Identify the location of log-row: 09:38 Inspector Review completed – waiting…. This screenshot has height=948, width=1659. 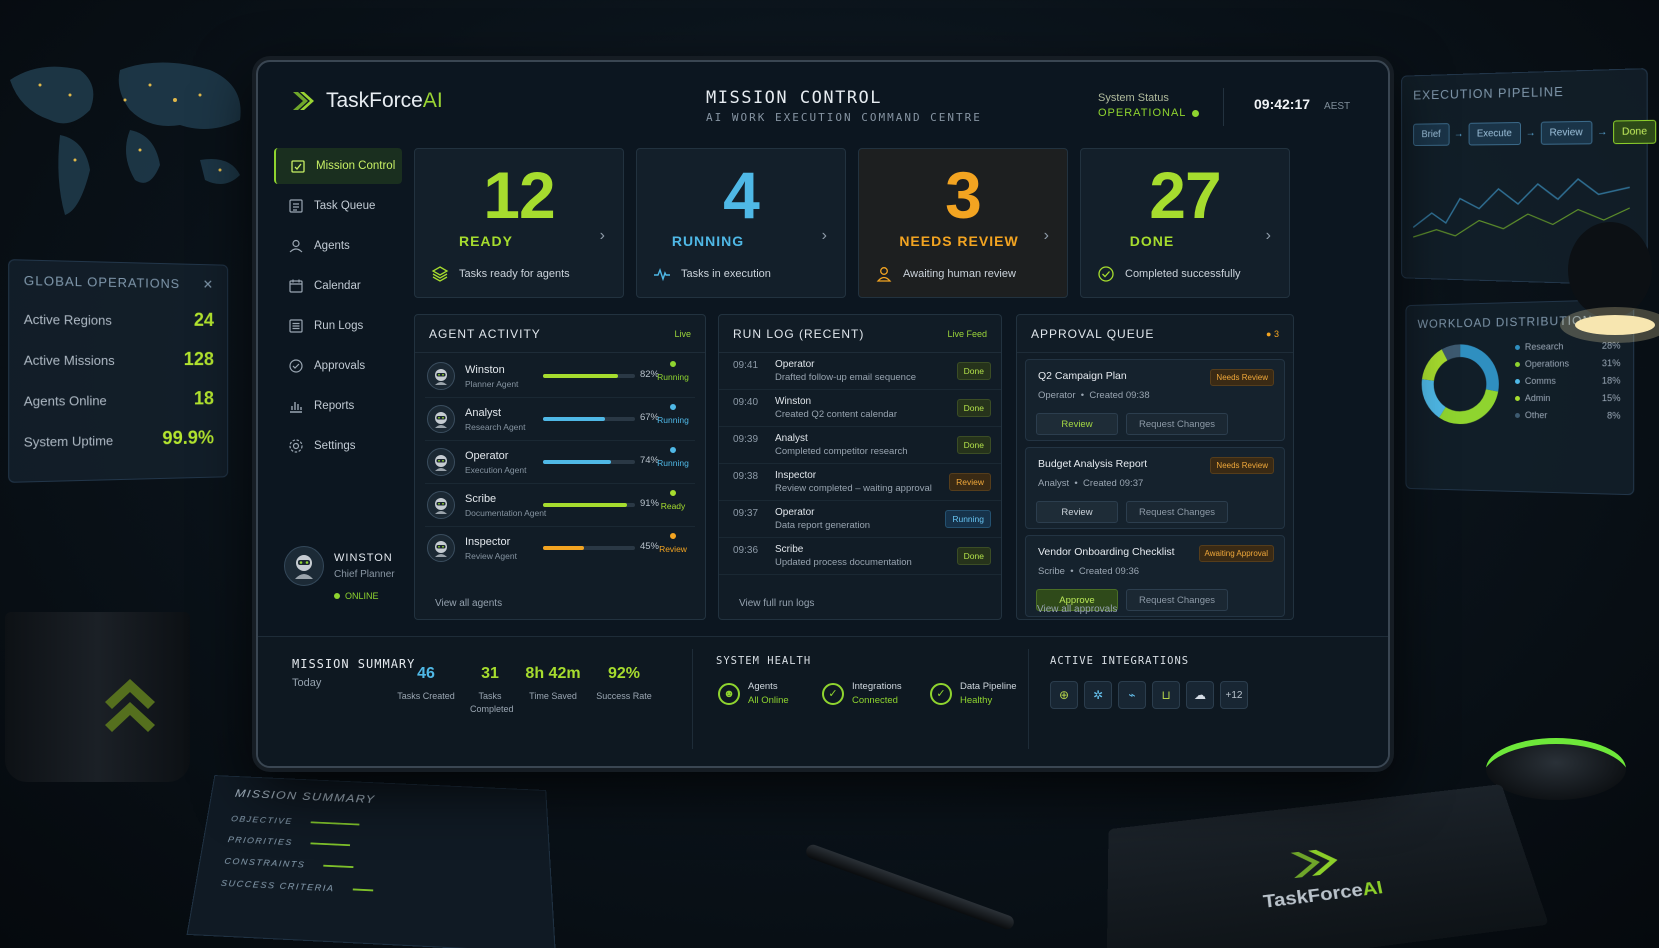
(860, 482).